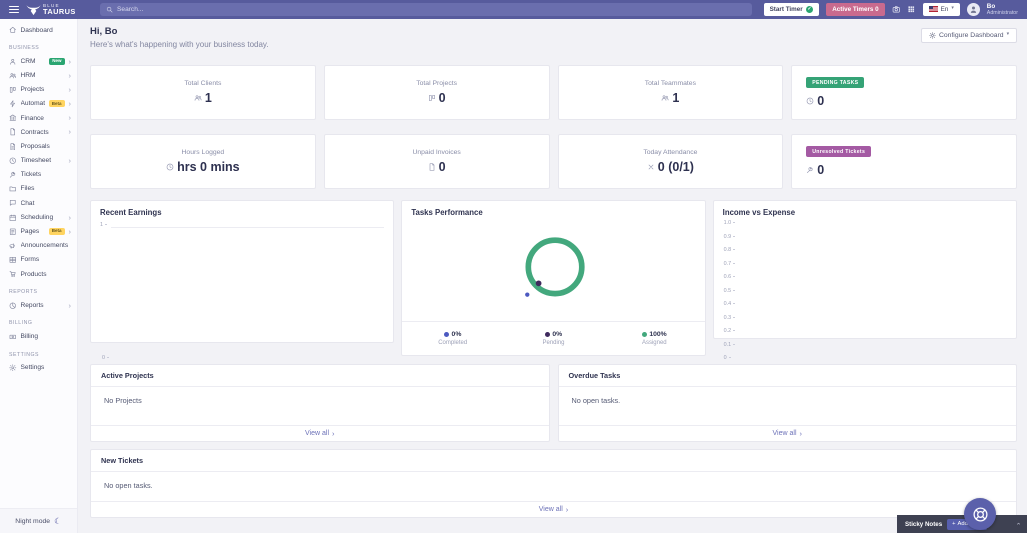  What do you see at coordinates (320, 434) in the screenshot?
I see `view-all-projects-link: View all ›` at bounding box center [320, 434].